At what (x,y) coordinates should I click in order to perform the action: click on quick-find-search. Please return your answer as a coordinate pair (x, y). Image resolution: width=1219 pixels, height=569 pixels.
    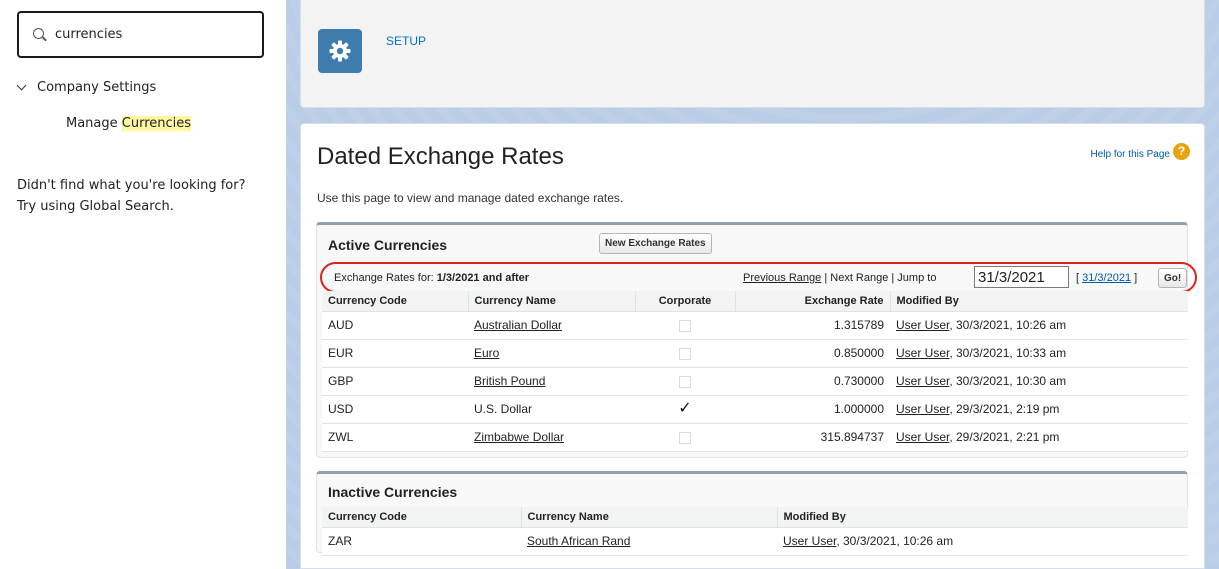
    Looking at the image, I should click on (140, 34).